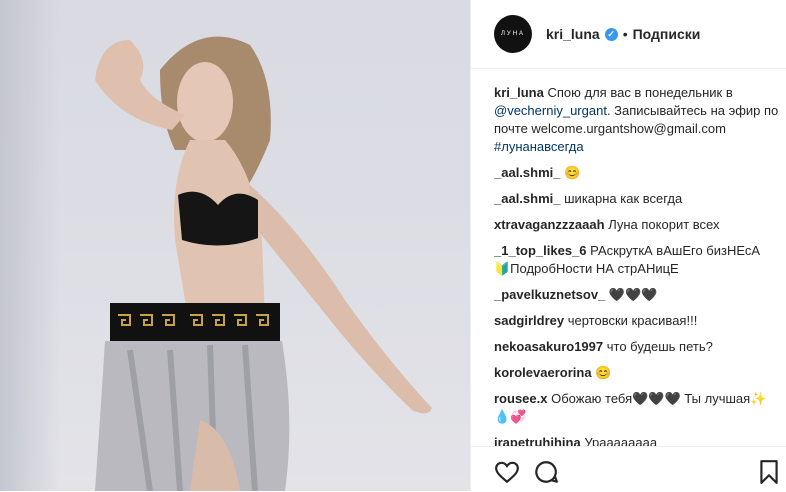  I want to click on comment: irapetruhihina Ураааааааа, so click(636, 440).